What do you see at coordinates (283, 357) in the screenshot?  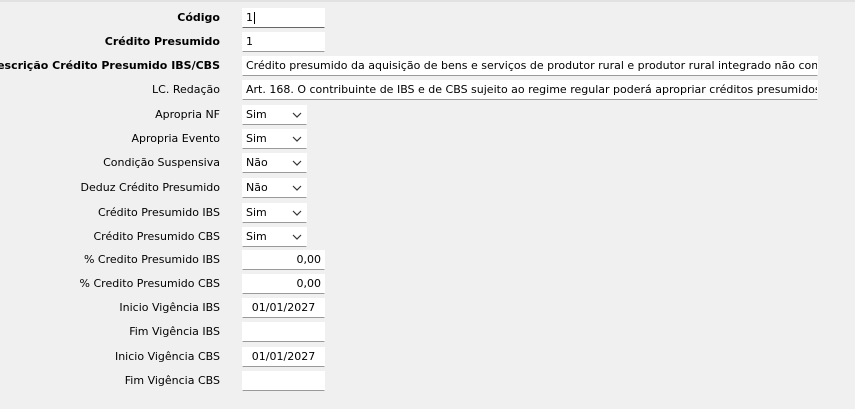 I see `inicio-cbs-input: 01/01/2027` at bounding box center [283, 357].